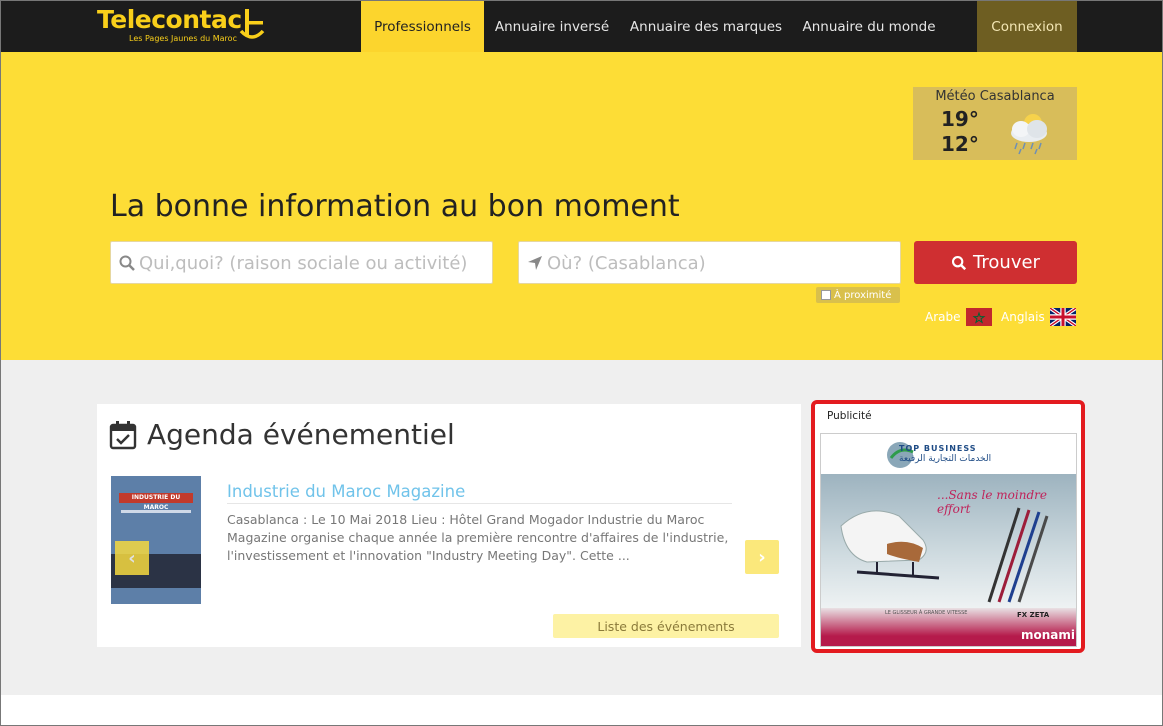 Image resolution: width=1163 pixels, height=726 pixels. I want to click on weather-low: 12°, so click(960, 144).